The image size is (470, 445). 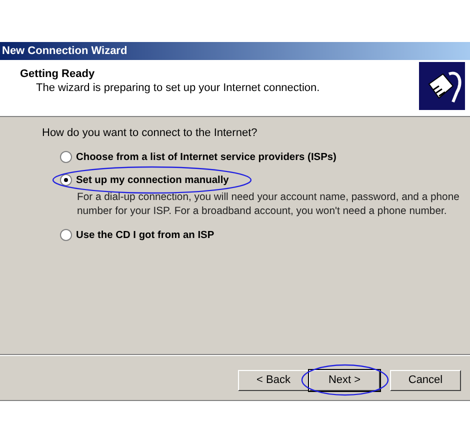 I want to click on question-text: How do you want to connect to the Internet?, so click(x=150, y=133).